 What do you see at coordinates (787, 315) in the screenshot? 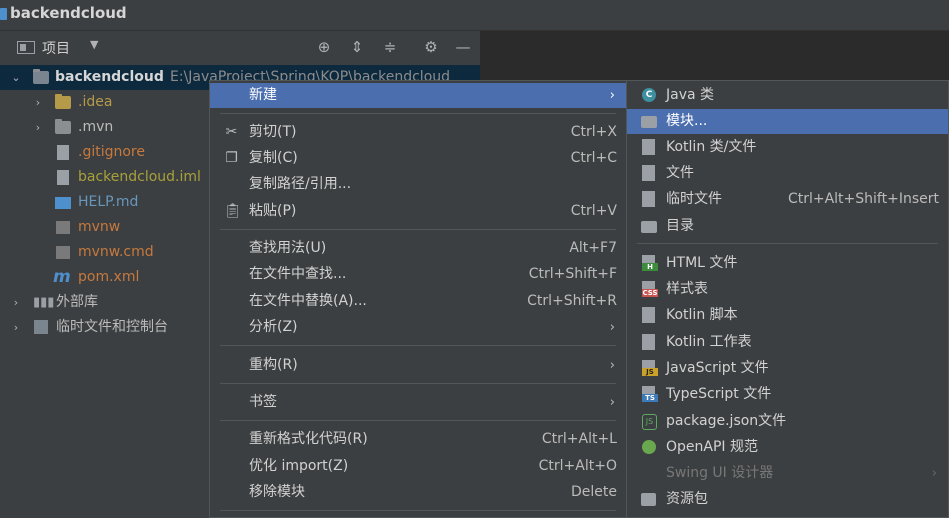
I see `submenu-item-kotlin-script: Kotlin 脚本` at bounding box center [787, 315].